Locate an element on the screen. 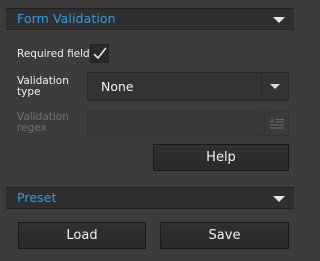 The height and width of the screenshot is (261, 320). regex-editor-button: A is located at coordinates (276, 123).